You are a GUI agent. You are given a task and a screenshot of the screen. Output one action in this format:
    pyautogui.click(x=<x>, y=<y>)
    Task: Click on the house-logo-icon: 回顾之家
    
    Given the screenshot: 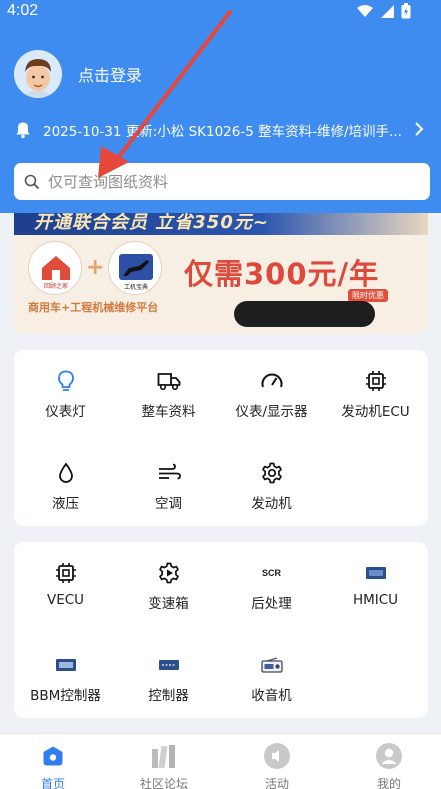 What is the action you would take?
    pyautogui.click(x=56, y=273)
    